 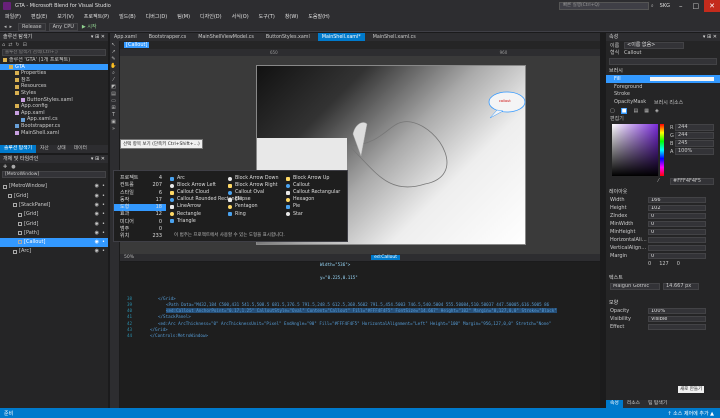 What do you see at coordinates (113, 100) in the screenshot?
I see `rectangle-tool-icon: ▭` at bounding box center [113, 100].